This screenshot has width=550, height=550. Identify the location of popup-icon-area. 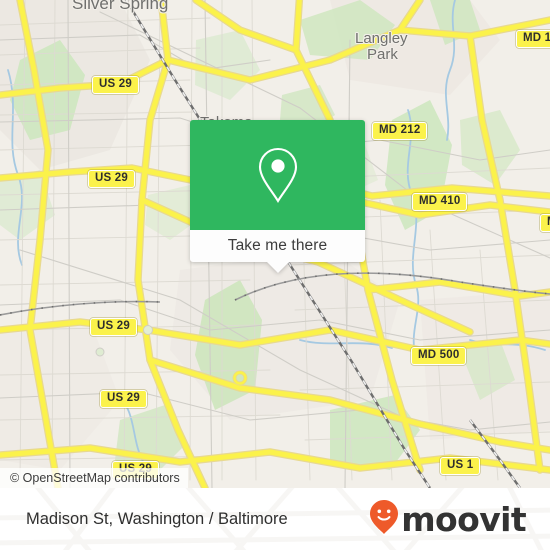
(277, 175).